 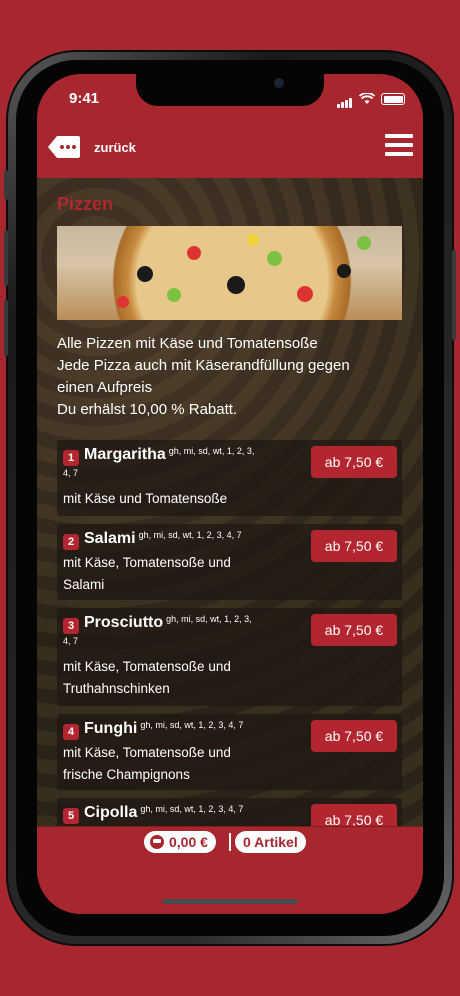 I want to click on cart-footer: 0,00 € 0 Artikel, so click(x=230, y=870).